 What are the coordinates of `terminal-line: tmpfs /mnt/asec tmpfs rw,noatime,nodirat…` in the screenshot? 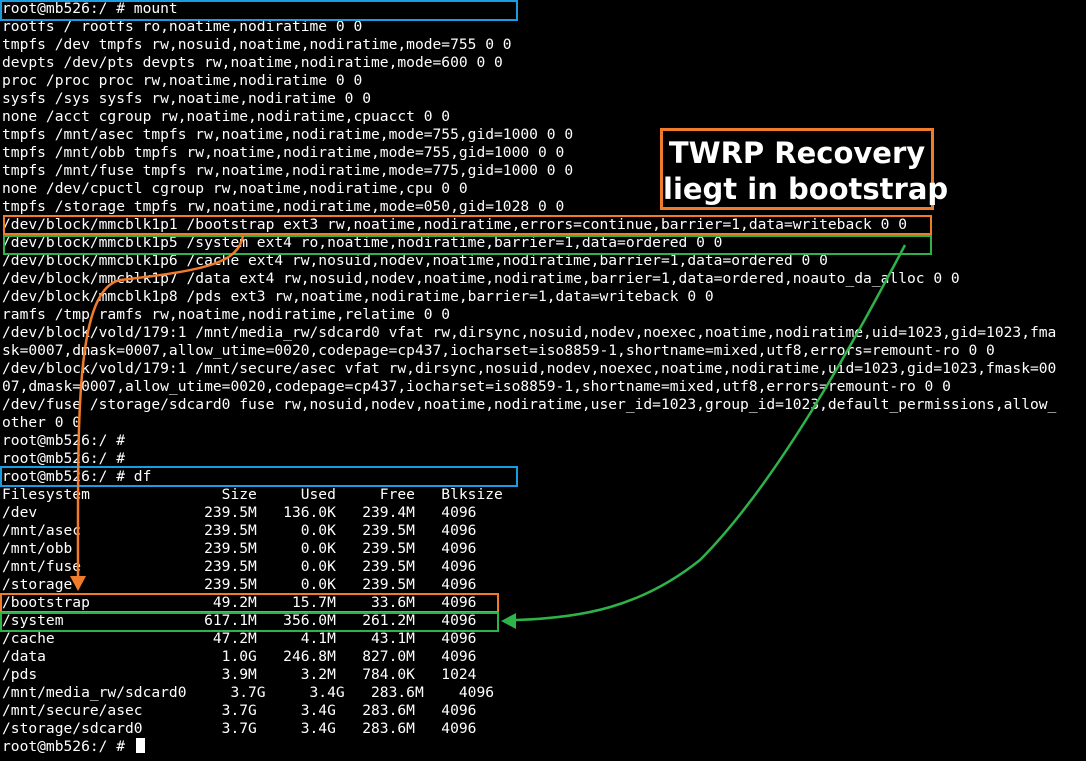 It's located at (288, 134).